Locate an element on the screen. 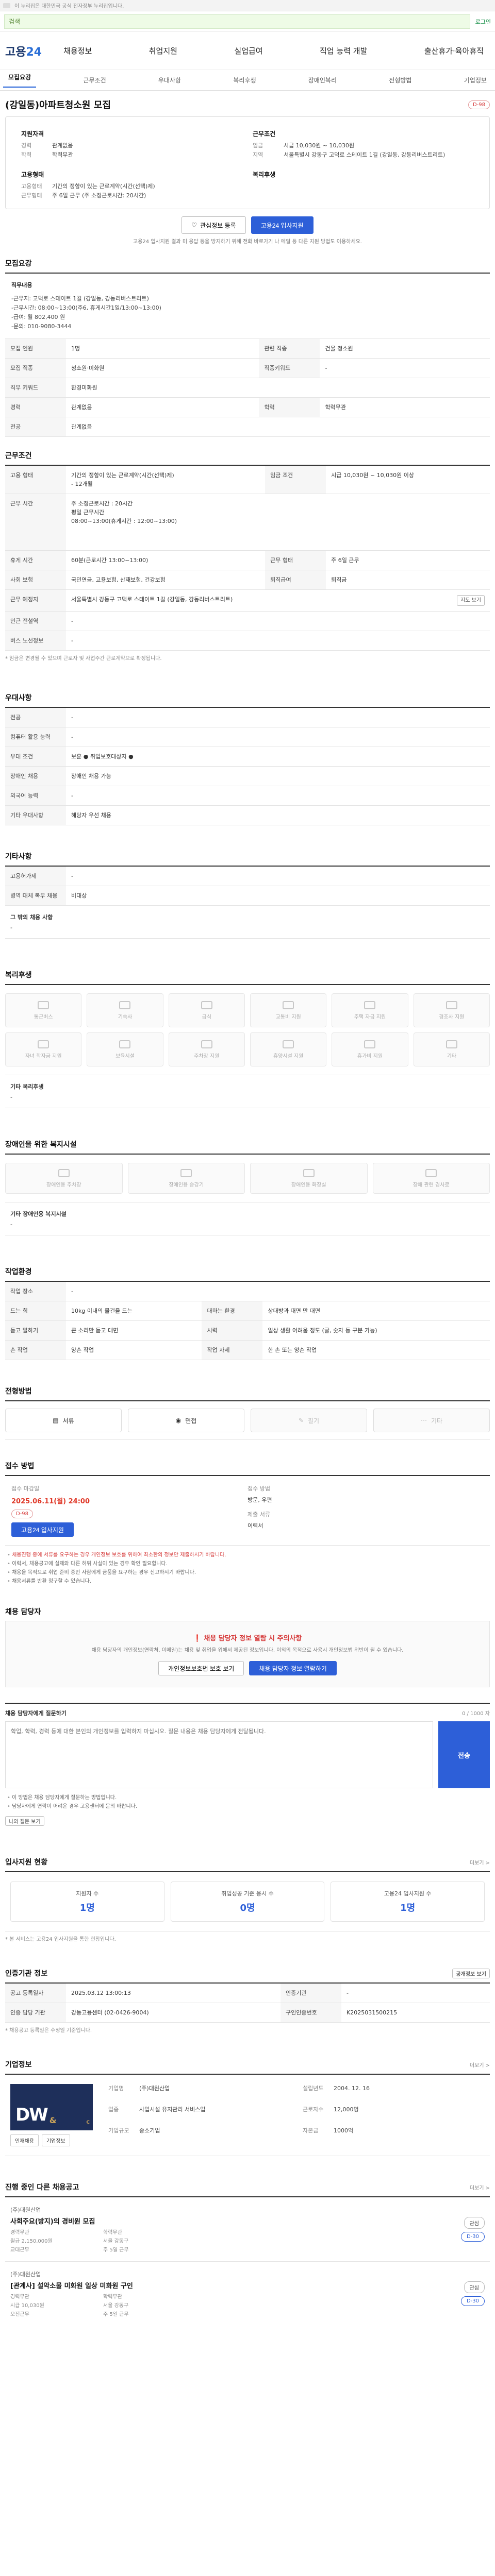 The width and height of the screenshot is (495, 2576). main-nav: 채용정보 취업지원 실업급여 직업 능력 개발 출산휴가·육아휴직 is located at coordinates (274, 51).